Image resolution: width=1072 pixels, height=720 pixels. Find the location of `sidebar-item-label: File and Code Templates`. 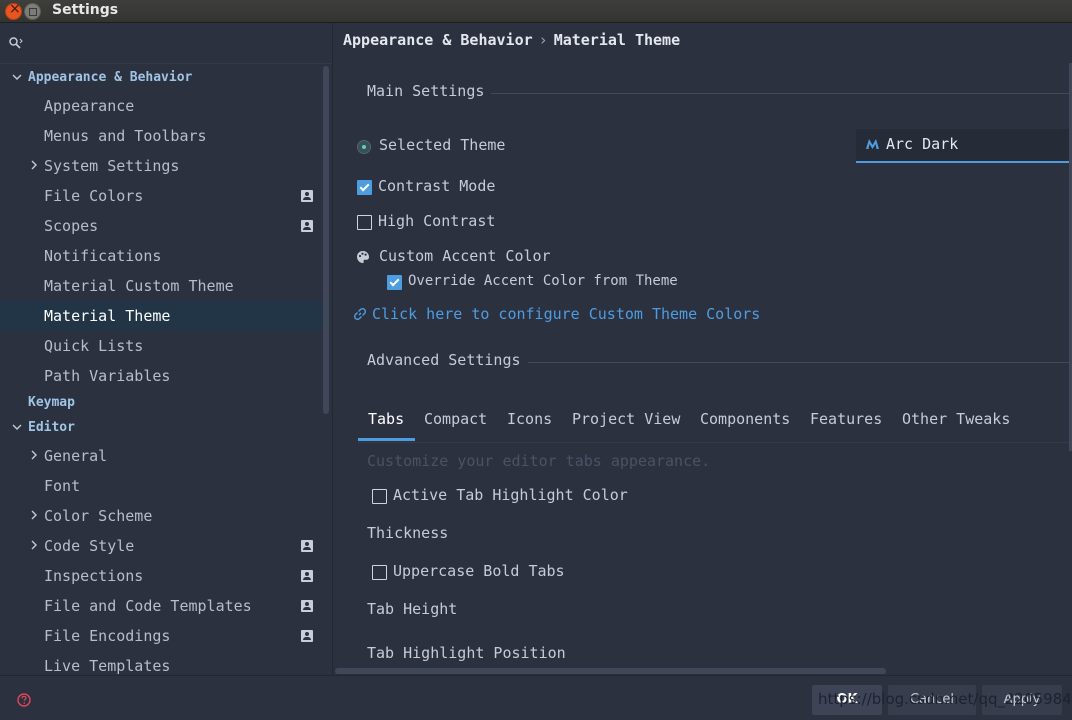

sidebar-item-label: File and Code Templates is located at coordinates (148, 606).